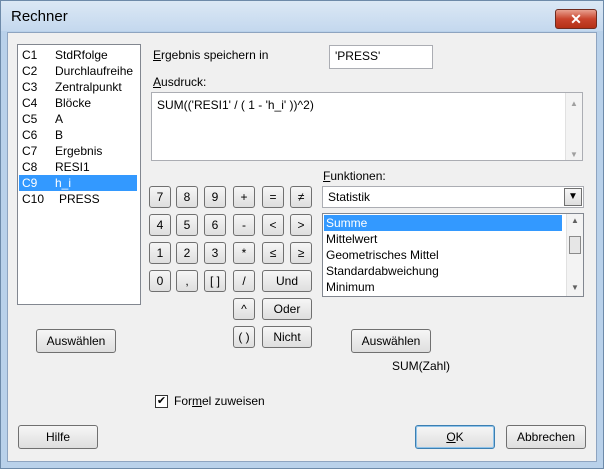  I want to click on column-item: C3 Zentralpunkt, so click(78, 87).